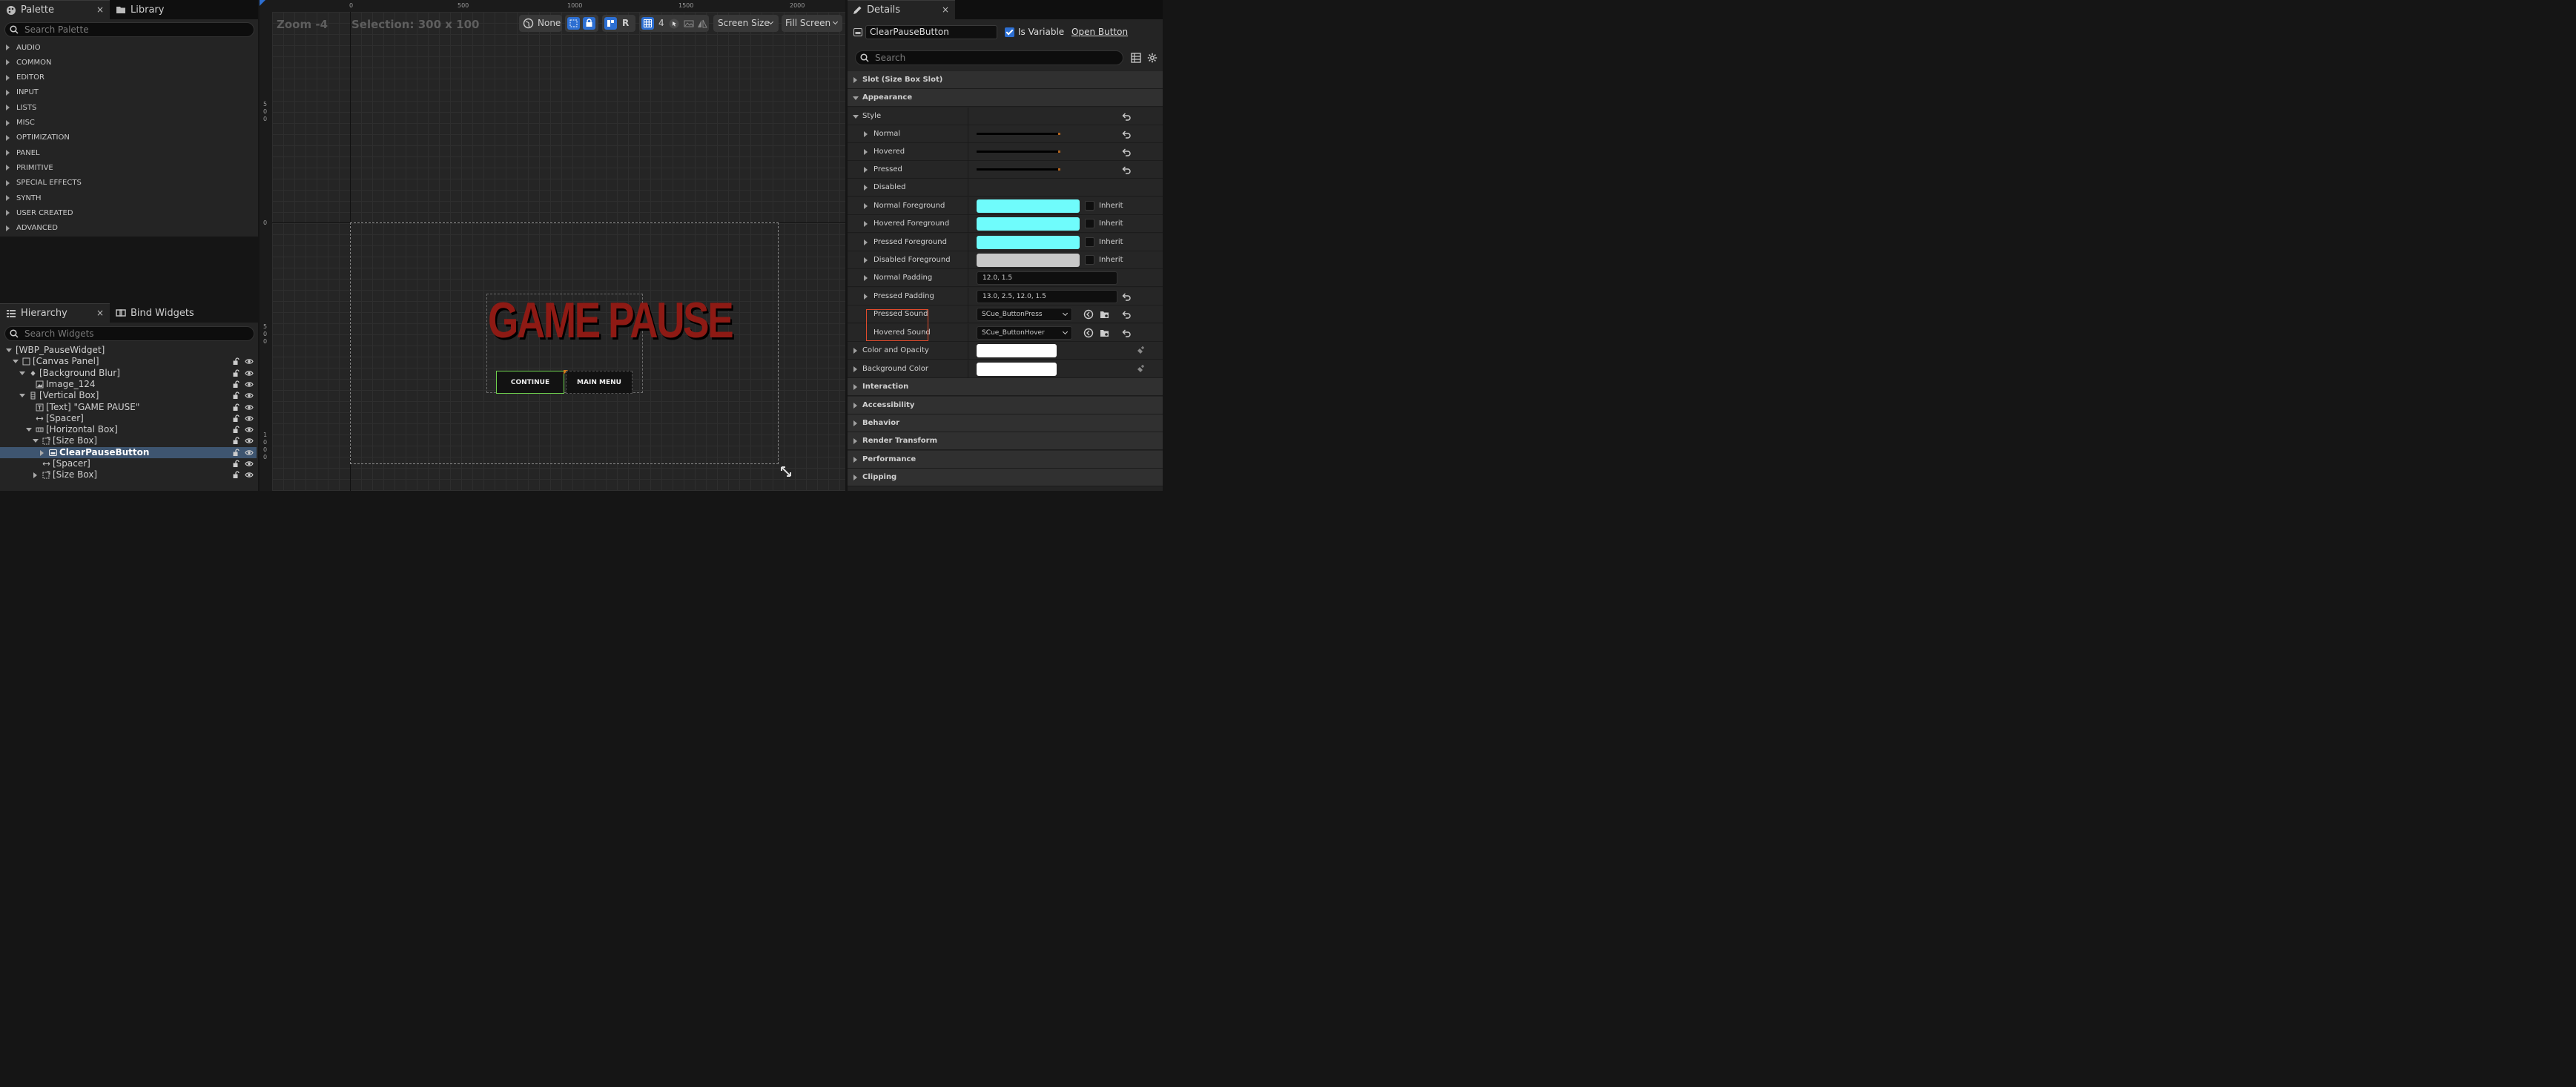 Image resolution: width=2576 pixels, height=1087 pixels. What do you see at coordinates (702, 24) in the screenshot?
I see `flip-icon` at bounding box center [702, 24].